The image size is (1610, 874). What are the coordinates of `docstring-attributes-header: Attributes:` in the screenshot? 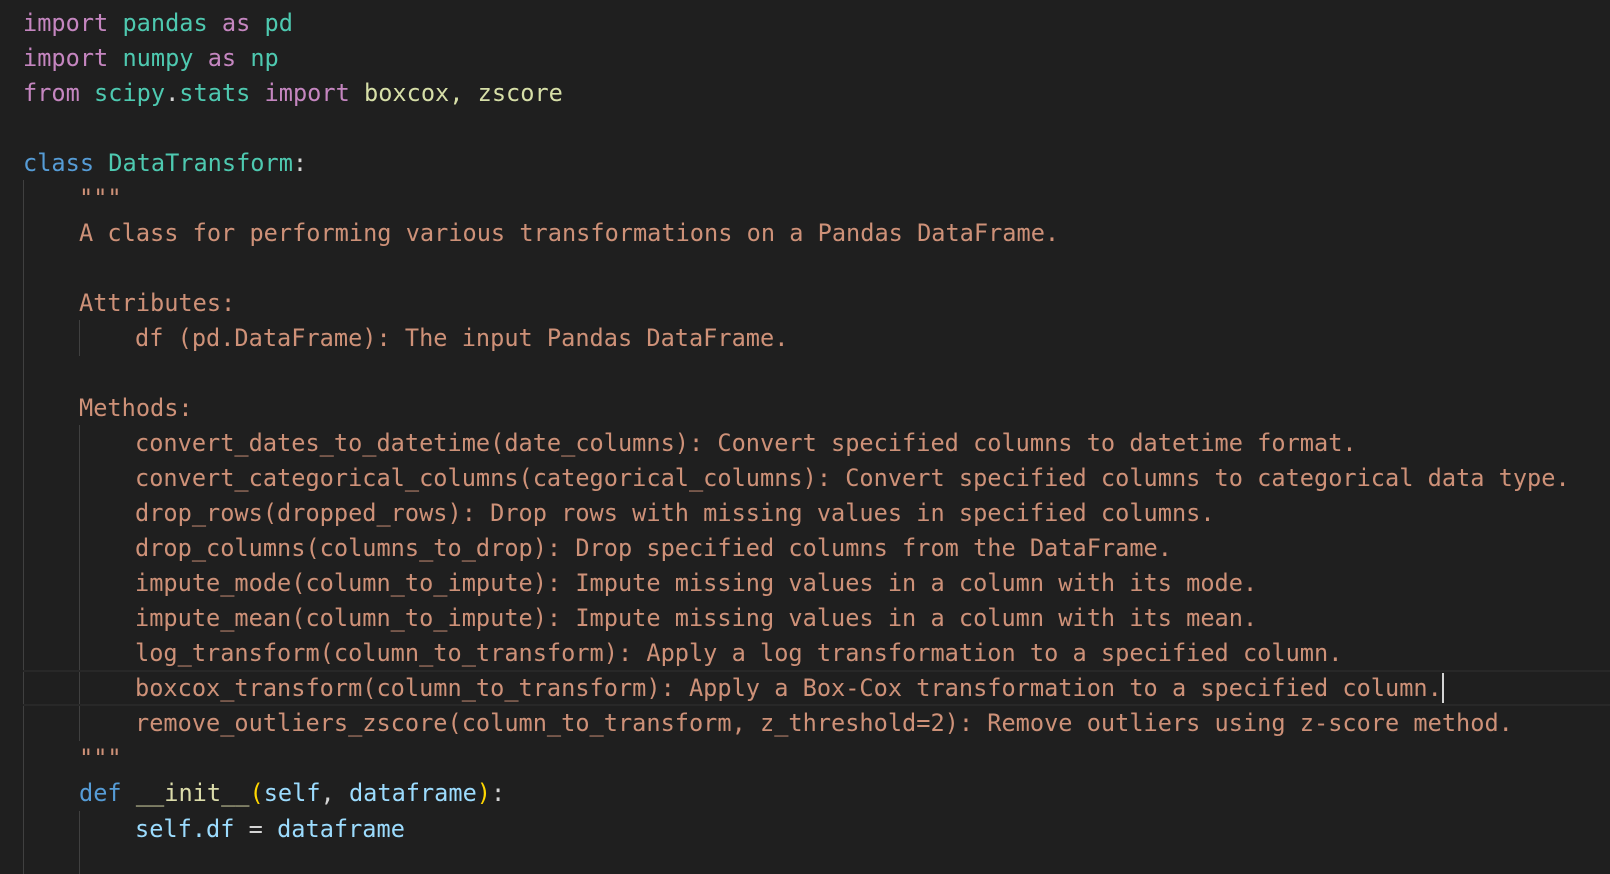 It's located at (157, 303).